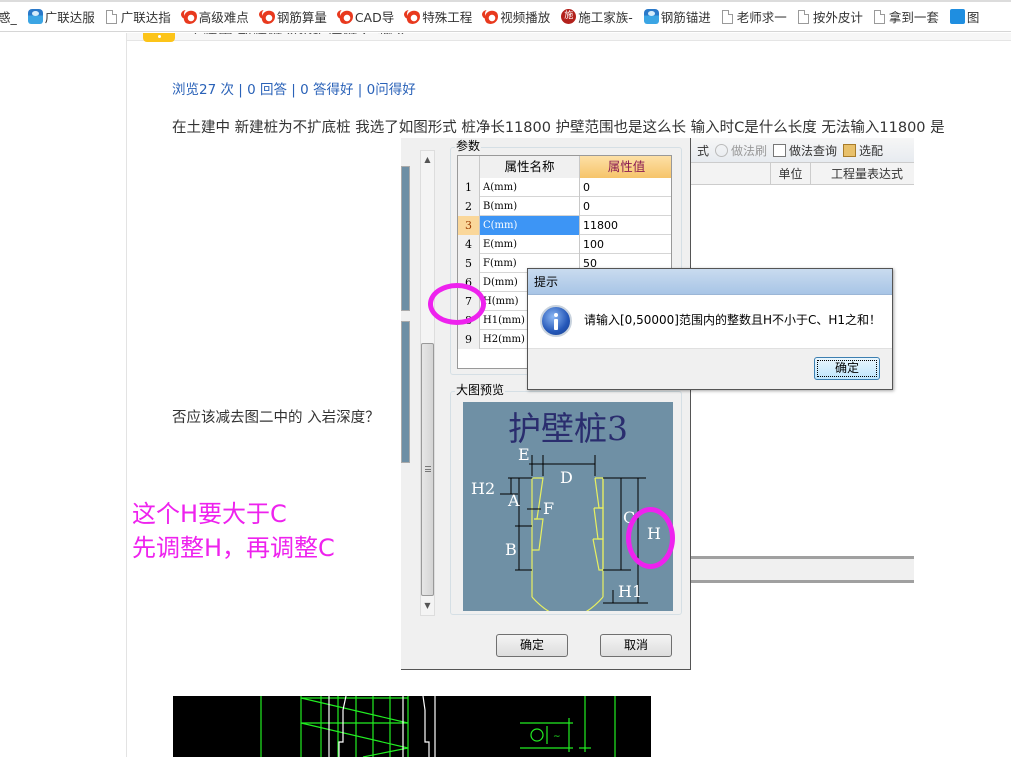 Image resolution: width=1011 pixels, height=757 pixels. Describe the element at coordinates (569, 16) in the screenshot. I see `shigong-icon: 施` at that location.